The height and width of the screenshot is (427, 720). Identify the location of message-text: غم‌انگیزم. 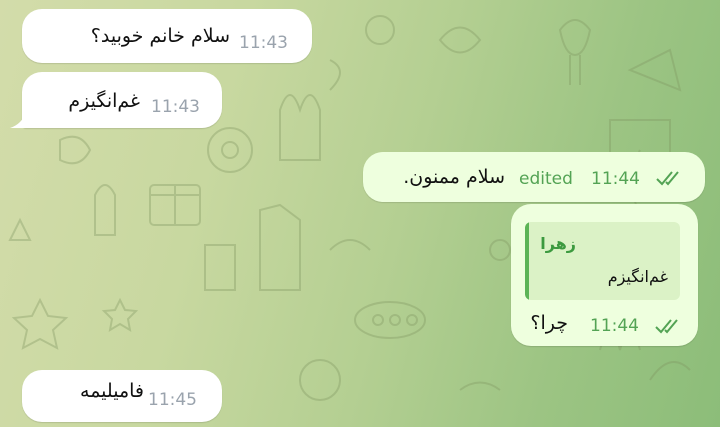
(104, 101).